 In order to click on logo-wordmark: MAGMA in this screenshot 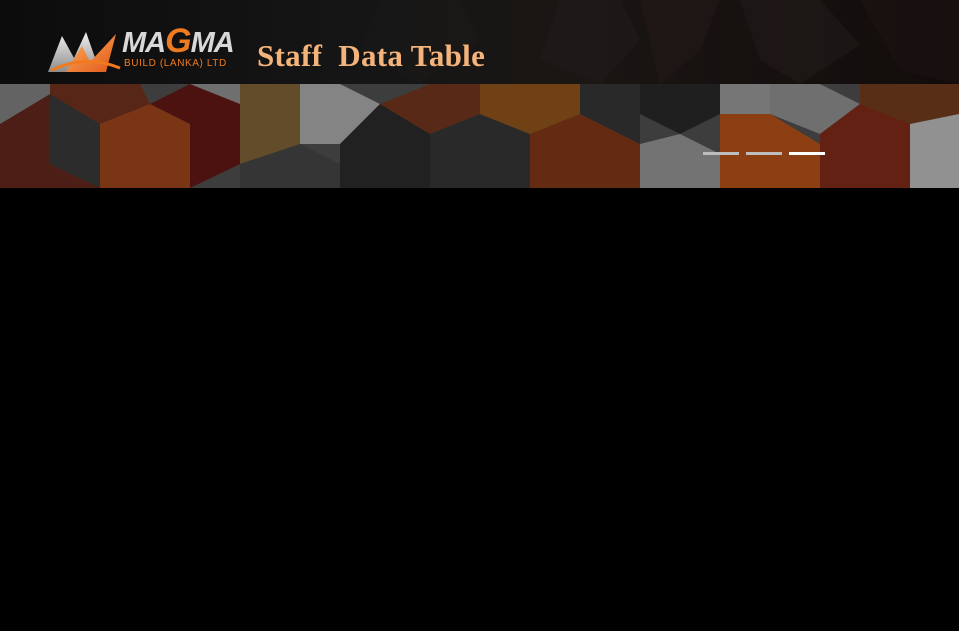, I will do `click(178, 41)`.